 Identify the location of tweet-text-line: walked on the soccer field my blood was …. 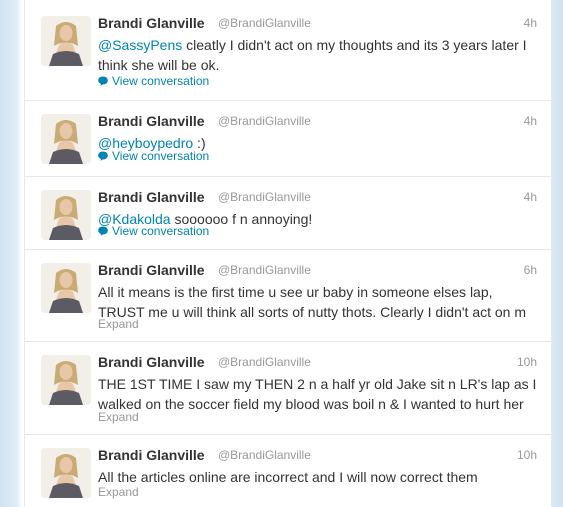
(311, 404).